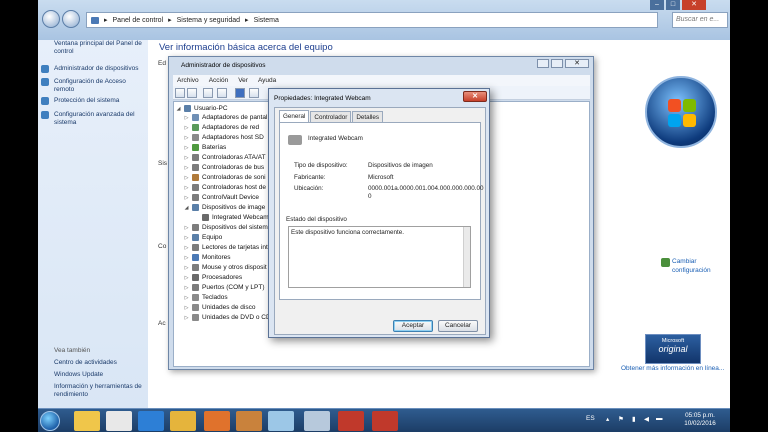 This screenshot has width=768, height=432. I want to click on change-settings-link: Cambiar configuración, so click(700, 266).